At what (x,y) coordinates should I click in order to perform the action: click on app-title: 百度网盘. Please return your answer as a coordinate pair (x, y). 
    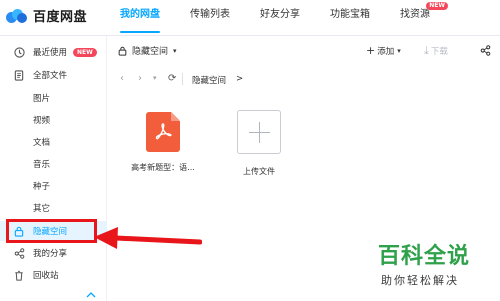
    Looking at the image, I should click on (60, 17).